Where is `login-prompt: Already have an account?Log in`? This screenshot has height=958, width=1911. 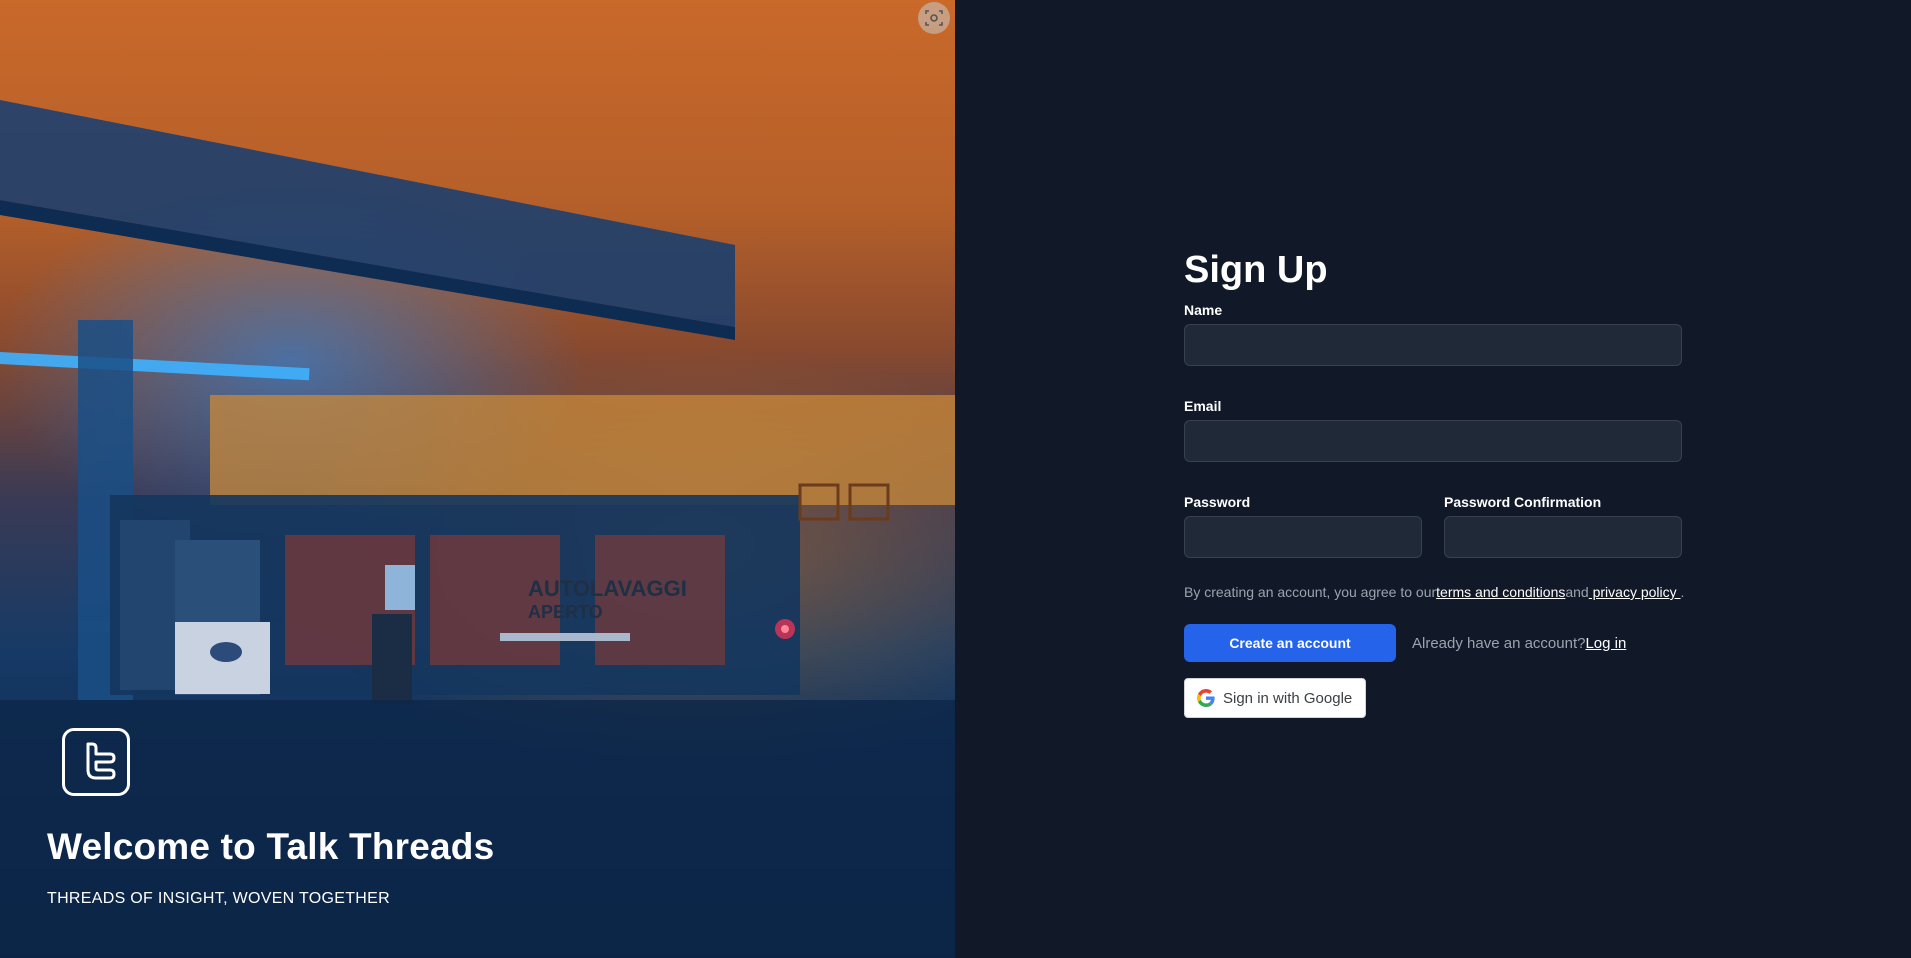
login-prompt: Already have an account?Log in is located at coordinates (1519, 643).